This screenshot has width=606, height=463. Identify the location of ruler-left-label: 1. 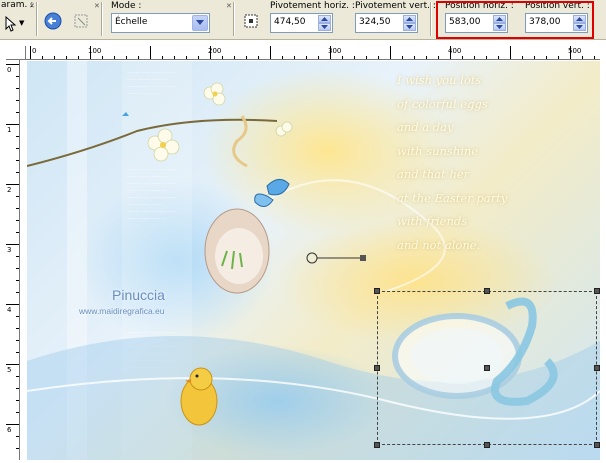
(9, 130).